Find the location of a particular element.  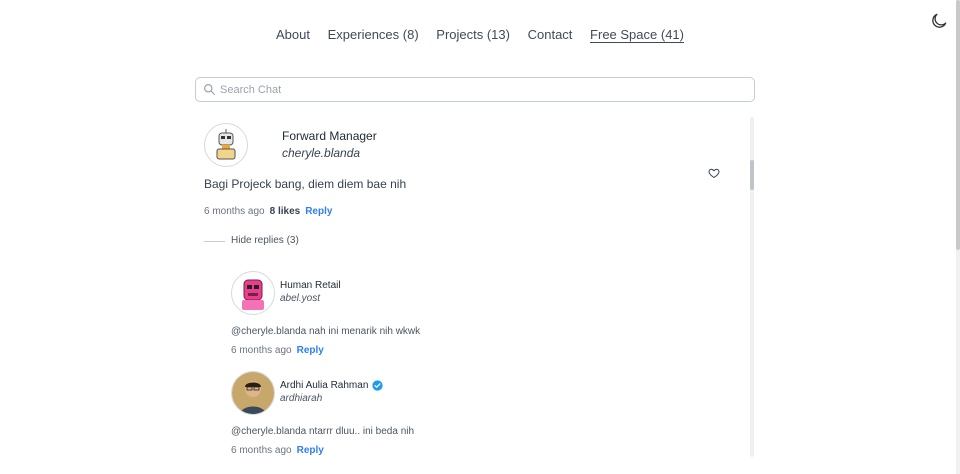

robot-avatar-icon is located at coordinates (226, 144).